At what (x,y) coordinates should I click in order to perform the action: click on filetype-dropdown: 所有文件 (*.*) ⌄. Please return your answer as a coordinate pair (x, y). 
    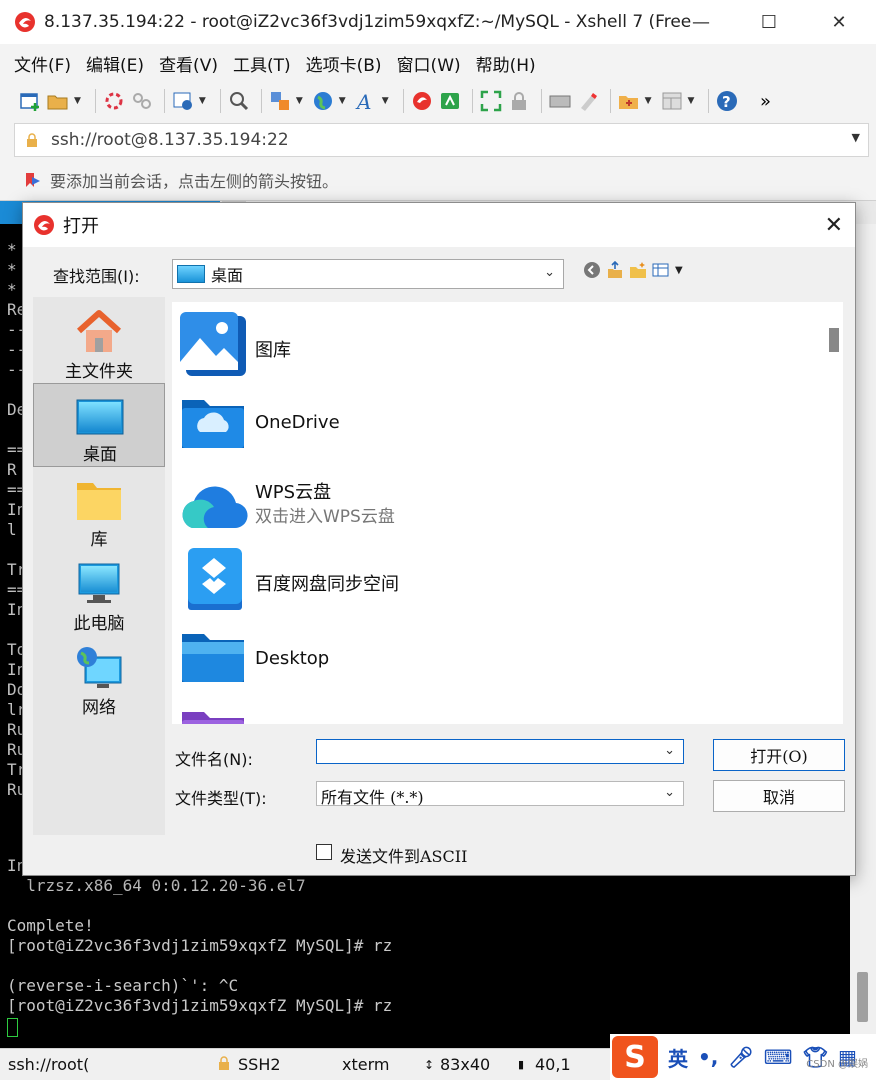
    Looking at the image, I should click on (500, 794).